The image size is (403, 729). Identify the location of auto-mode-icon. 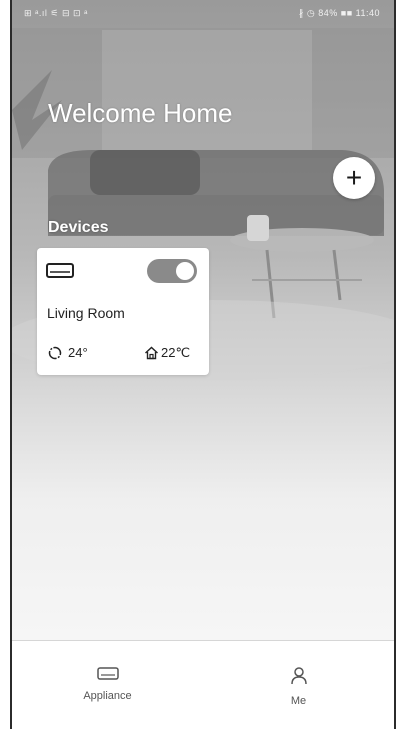
(55, 352).